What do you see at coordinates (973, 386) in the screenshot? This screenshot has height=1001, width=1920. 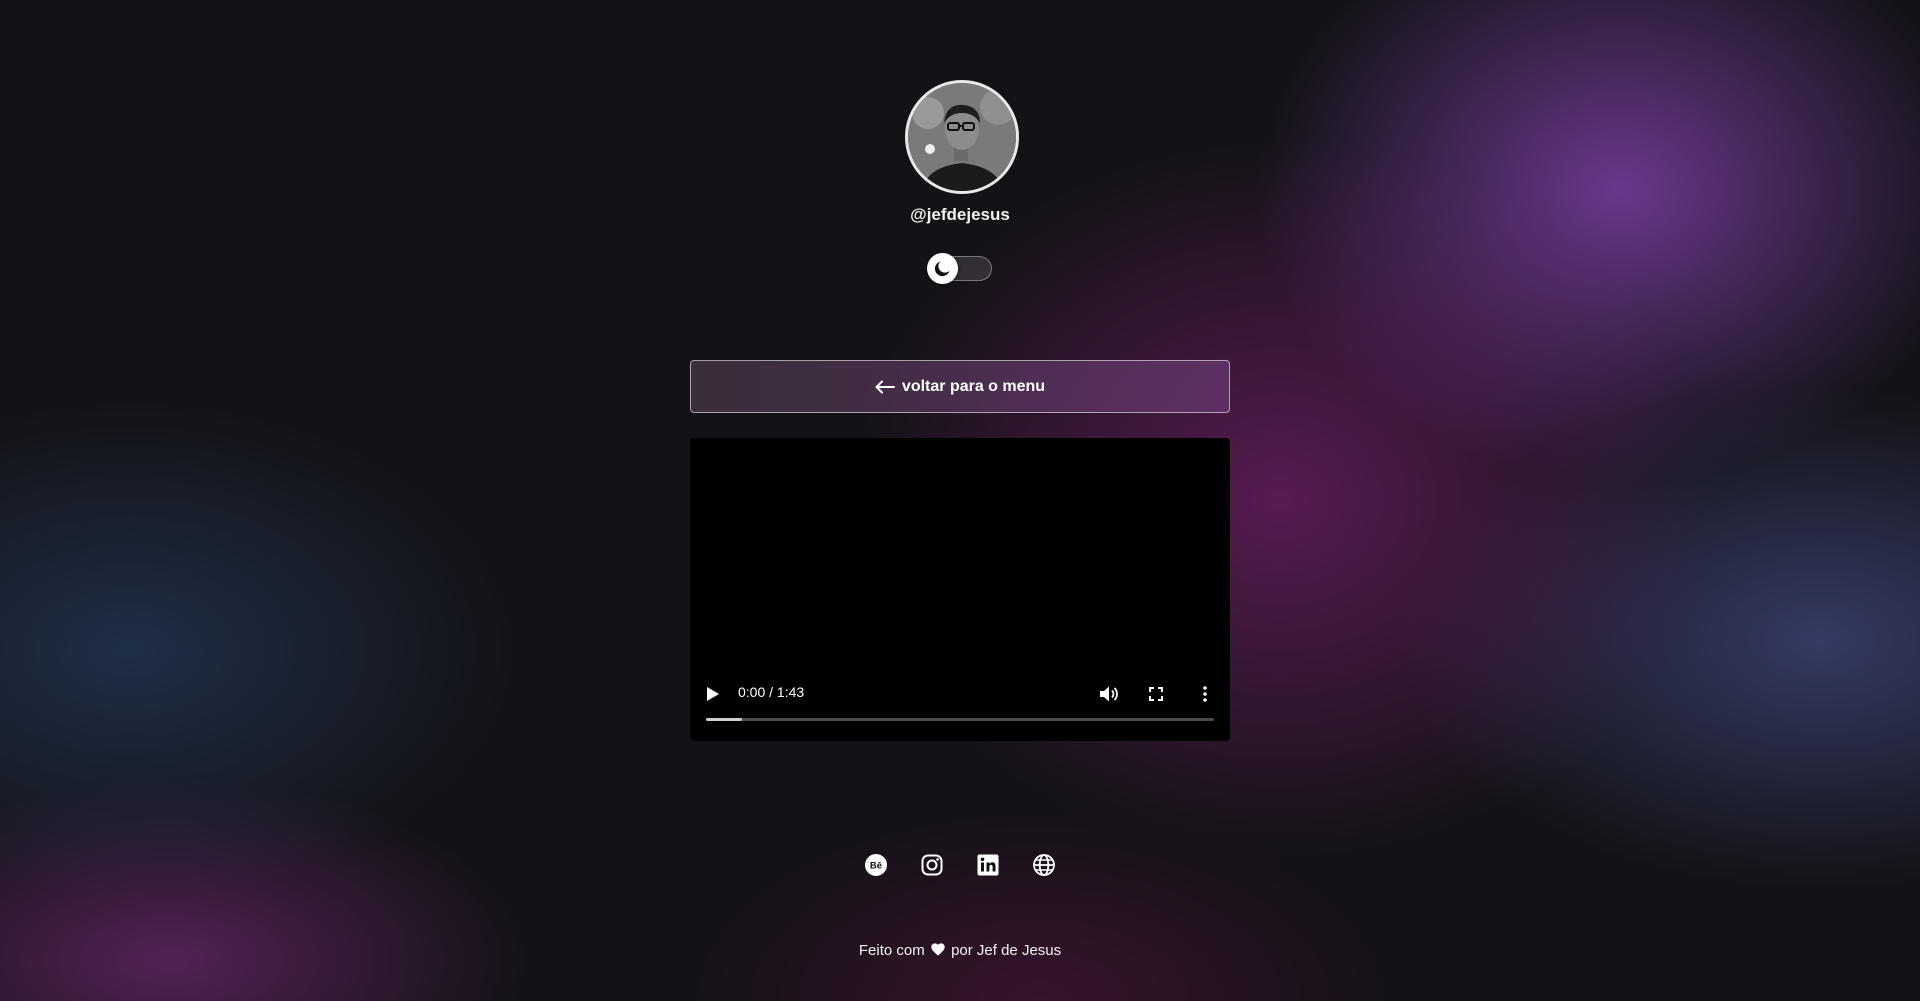 I see `back-button-label: voltar para o menu` at bounding box center [973, 386].